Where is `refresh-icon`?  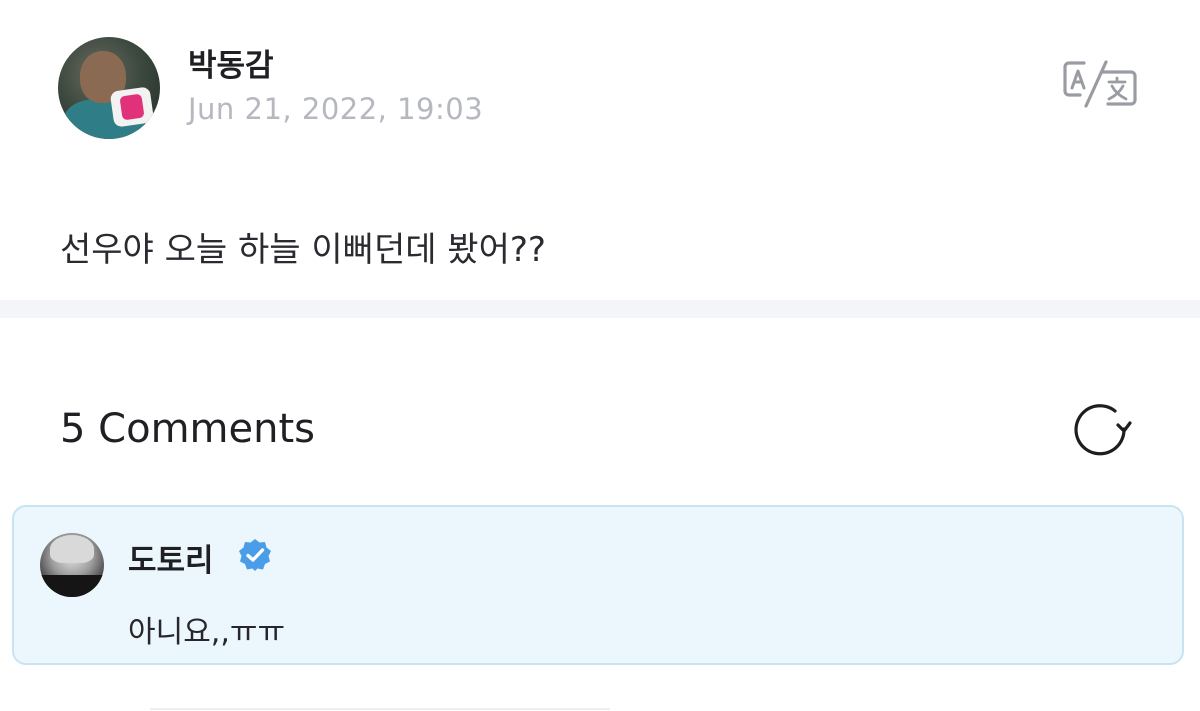
refresh-icon is located at coordinates (1103, 430).